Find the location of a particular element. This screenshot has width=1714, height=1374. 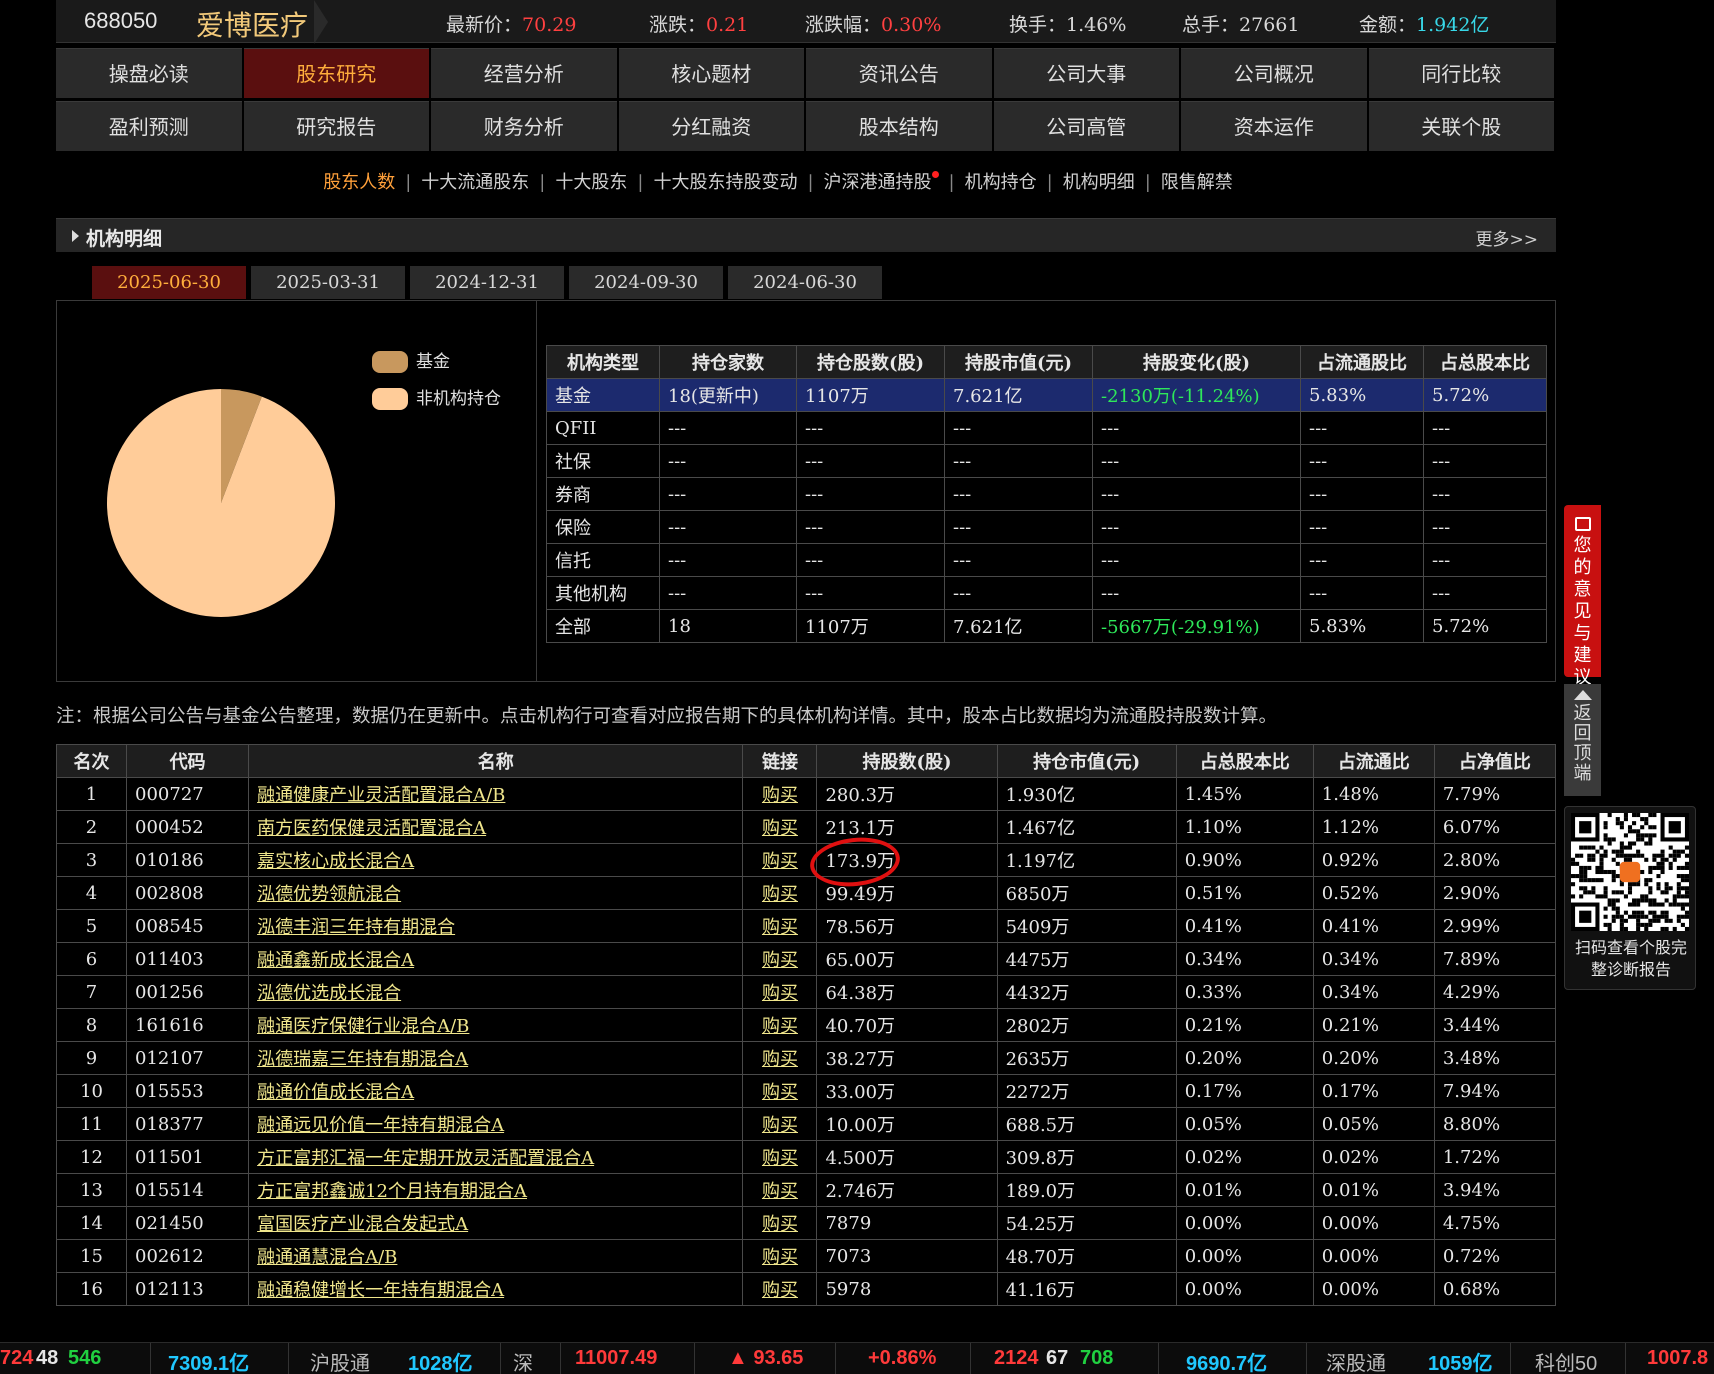

pie-slice-non-institution is located at coordinates (220, 503).